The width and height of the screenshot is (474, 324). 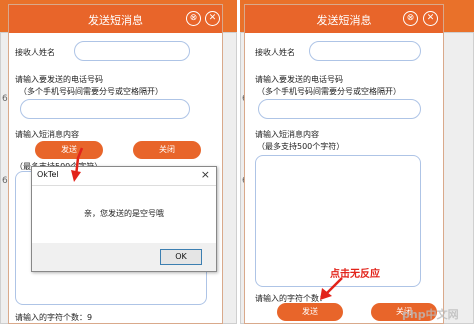 I want to click on alert-ok-button: OK, so click(x=181, y=257).